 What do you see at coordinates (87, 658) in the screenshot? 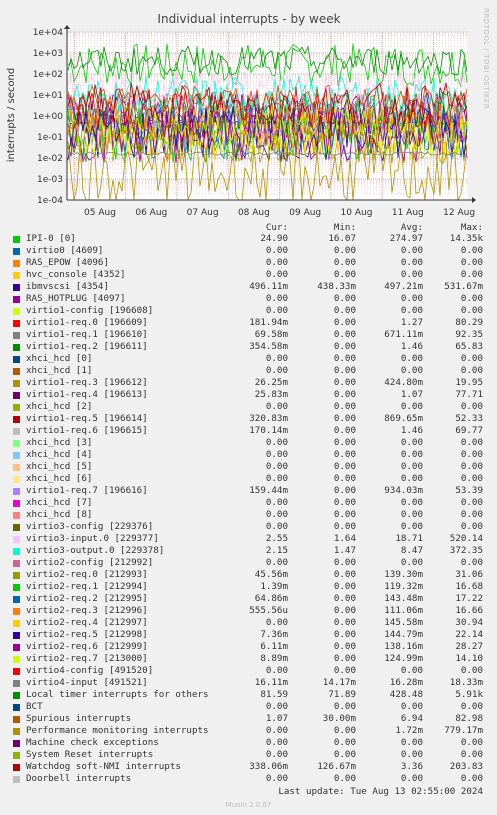
I see `legend-series-name: virtio2-req.7 [213000]` at bounding box center [87, 658].